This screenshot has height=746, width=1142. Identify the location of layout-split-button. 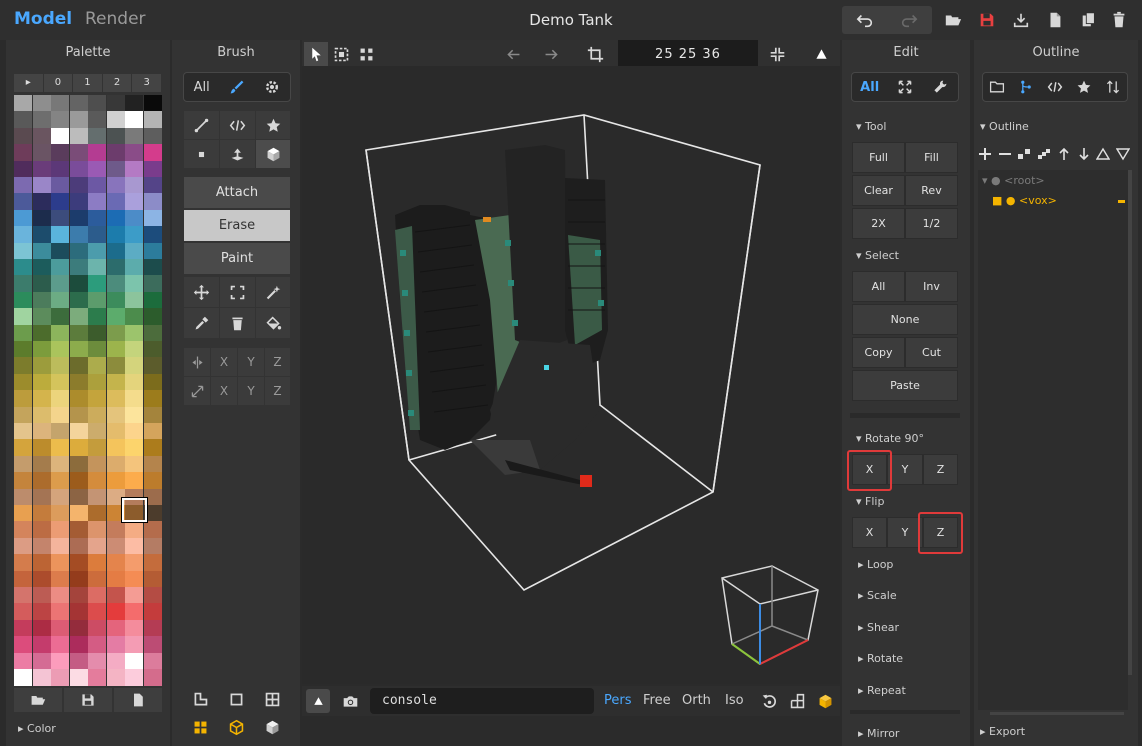
(797, 701).